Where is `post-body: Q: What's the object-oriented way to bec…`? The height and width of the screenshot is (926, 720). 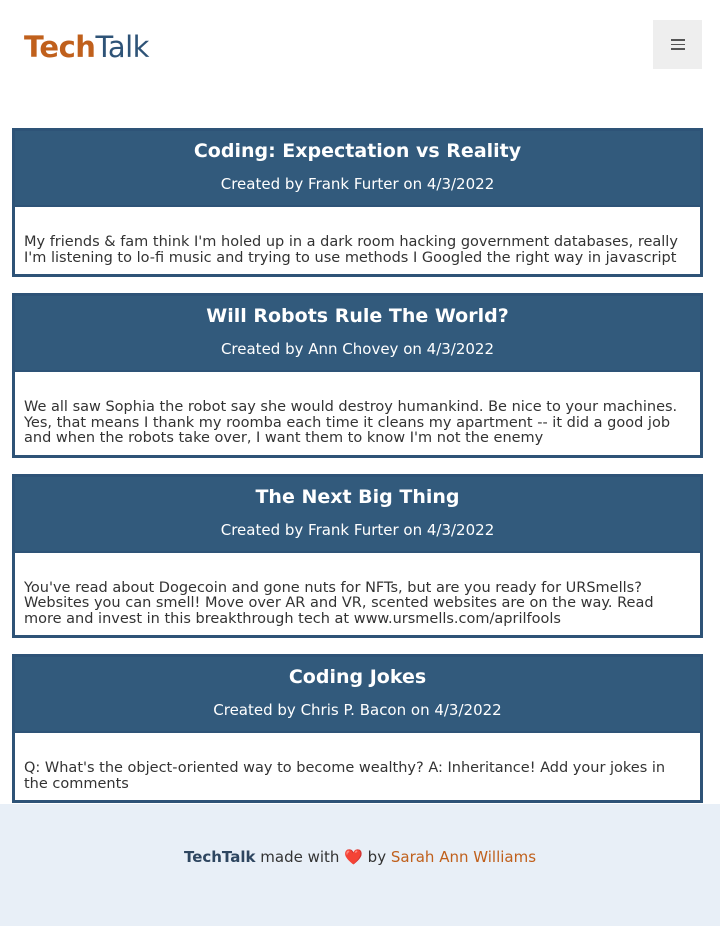
post-body: Q: What's the object-oriented way to bec… is located at coordinates (345, 776).